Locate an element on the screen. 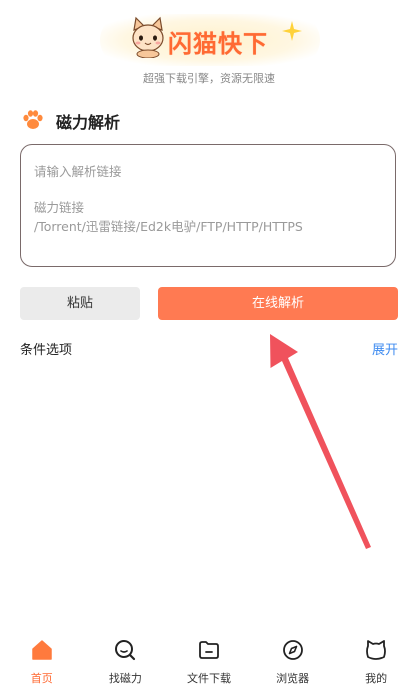  tab-mine: 我的 is located at coordinates (376, 660).